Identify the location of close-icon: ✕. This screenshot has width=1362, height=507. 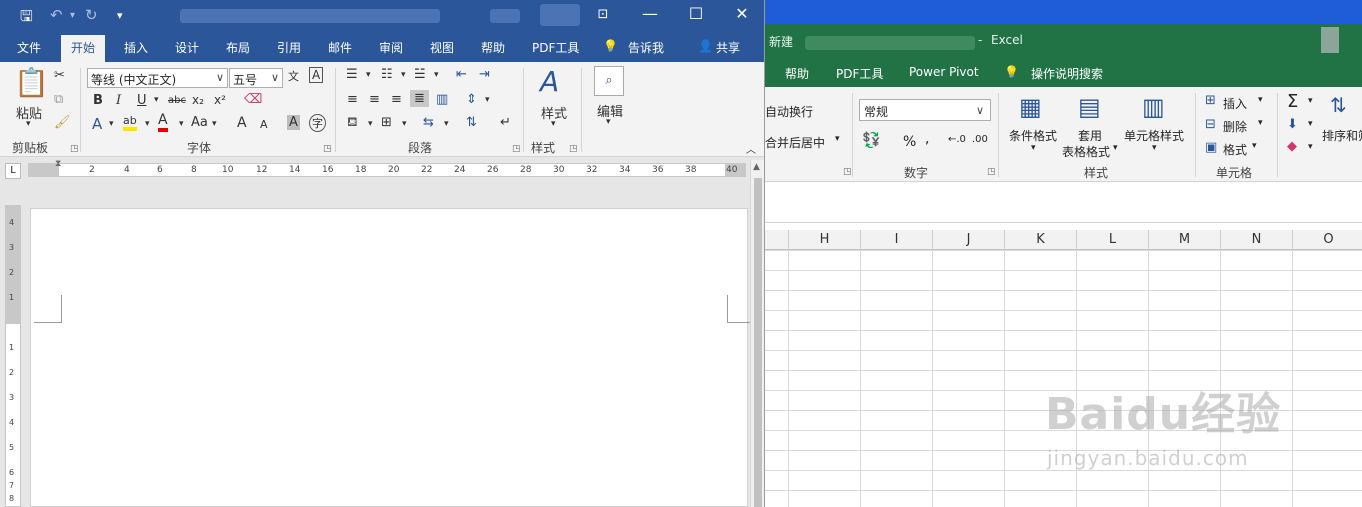
(742, 13).